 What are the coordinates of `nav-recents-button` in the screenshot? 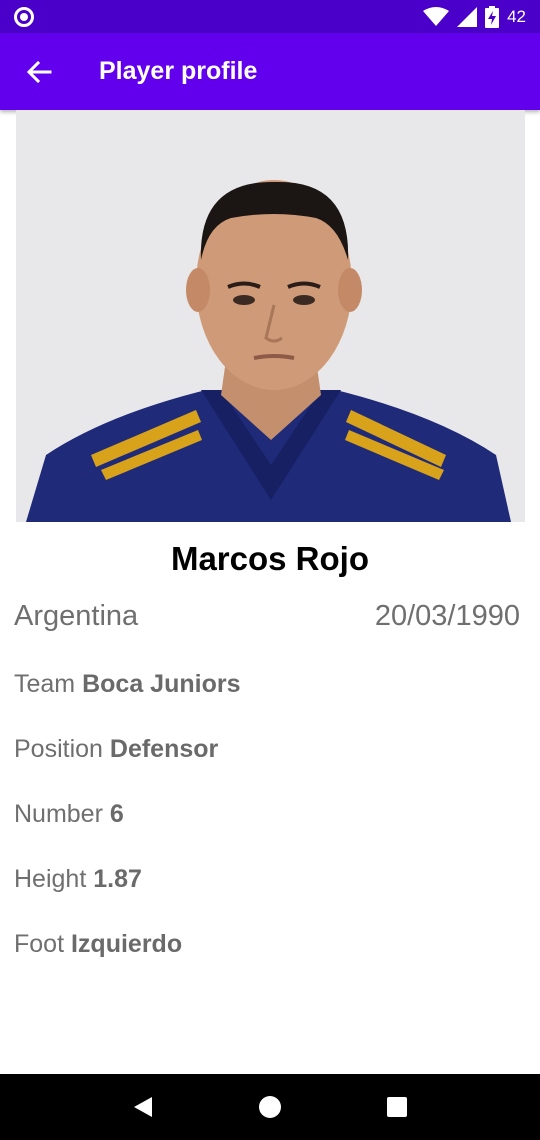 It's located at (397, 1107).